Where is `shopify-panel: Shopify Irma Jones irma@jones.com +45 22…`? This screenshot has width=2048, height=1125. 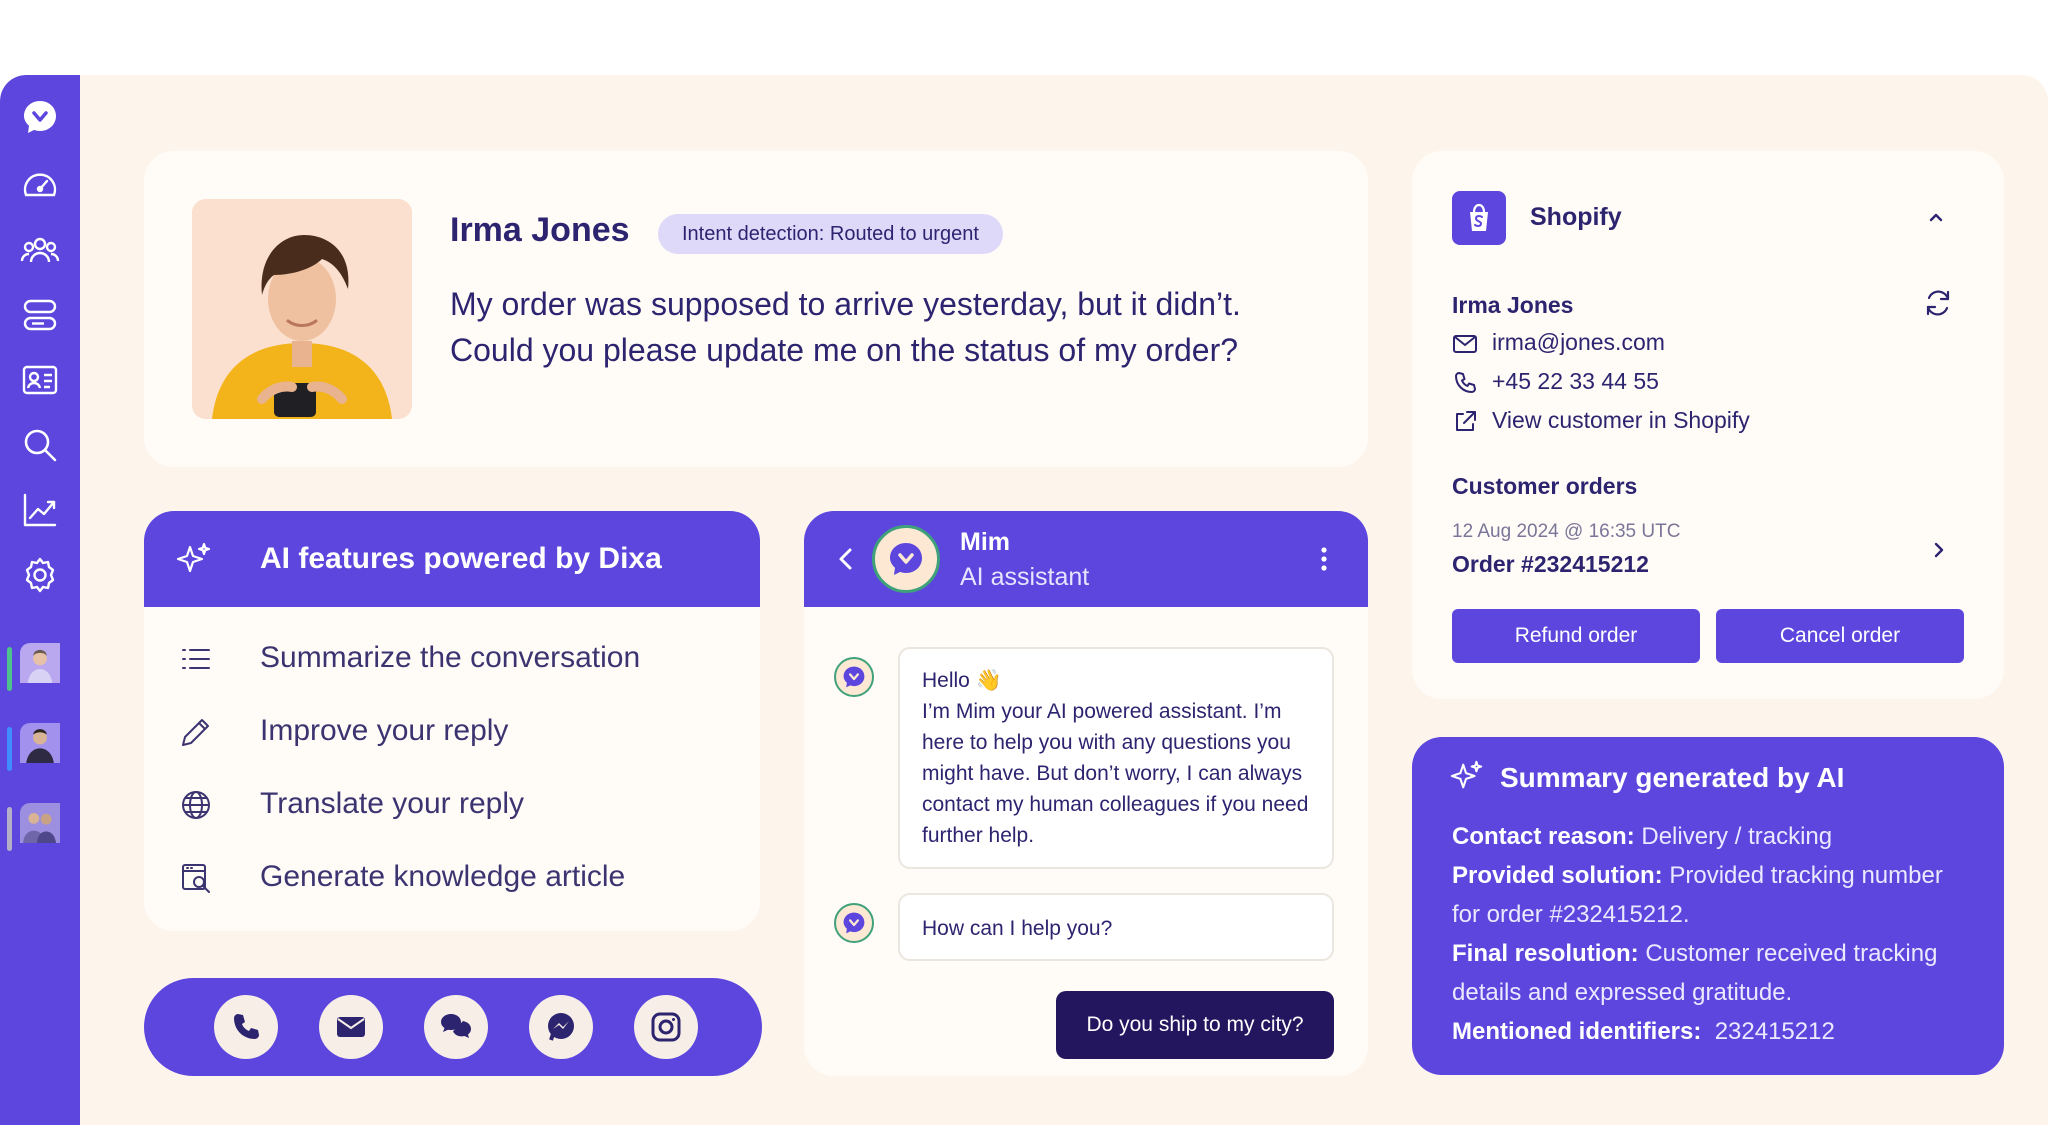
shopify-panel: Shopify Irma Jones irma@jones.com +45 22… is located at coordinates (1708, 425).